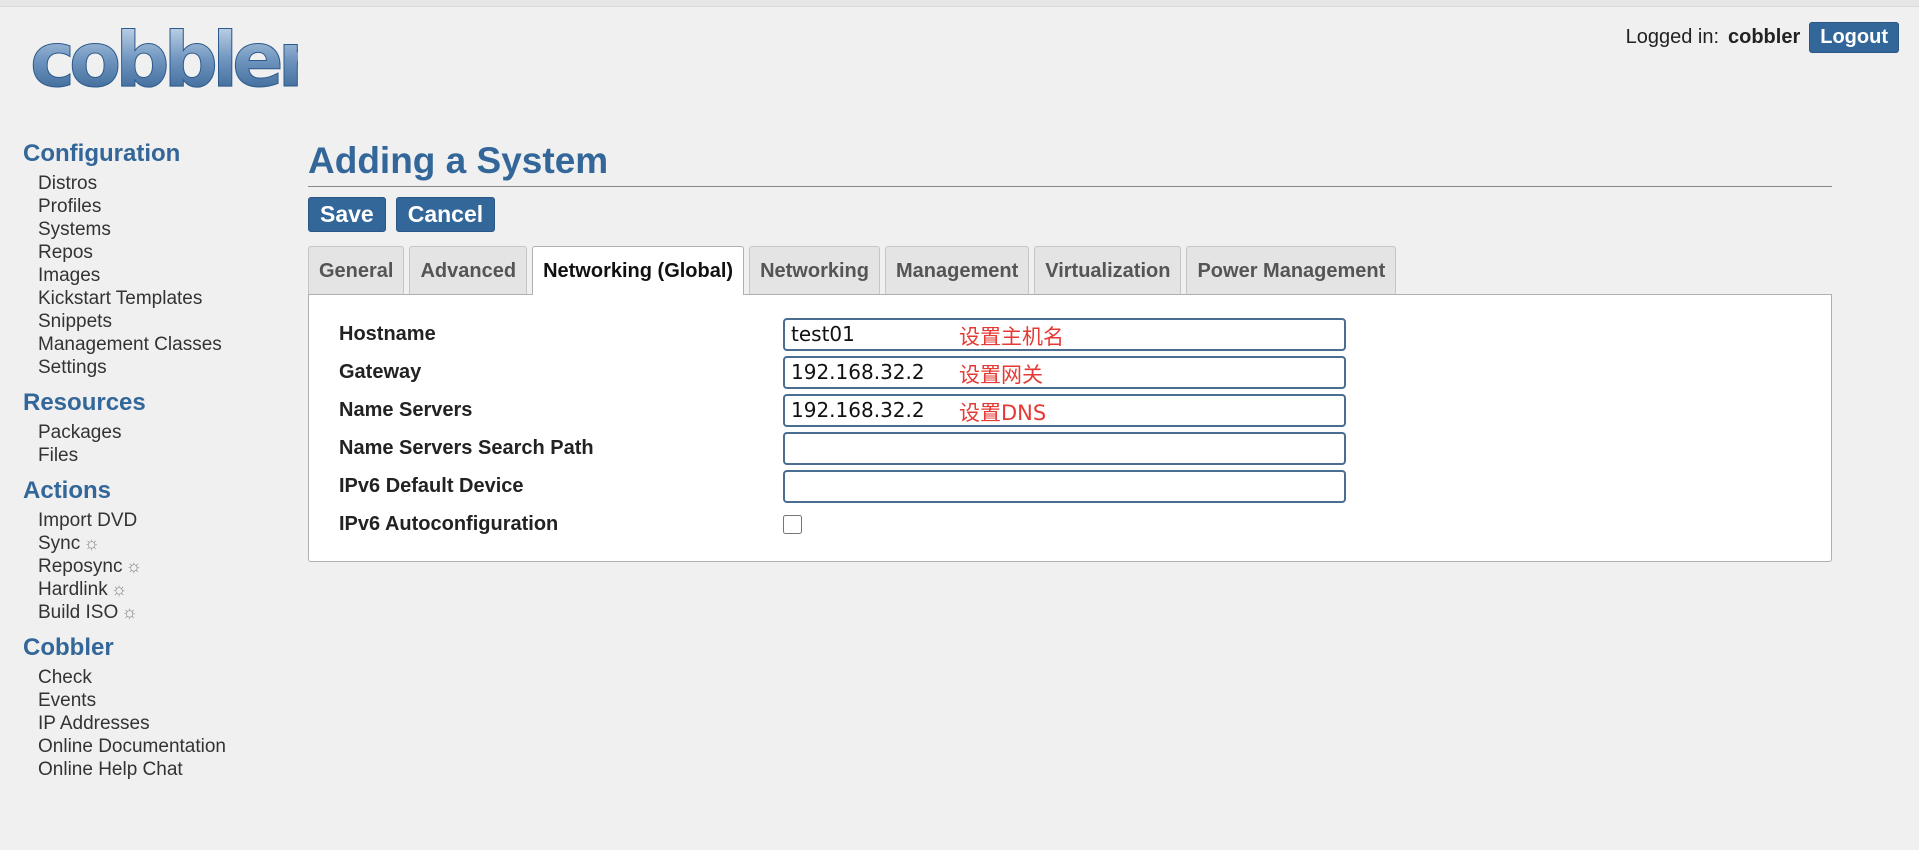  What do you see at coordinates (78, 612) in the screenshot?
I see `sidebar-item-label: Build ISO` at bounding box center [78, 612].